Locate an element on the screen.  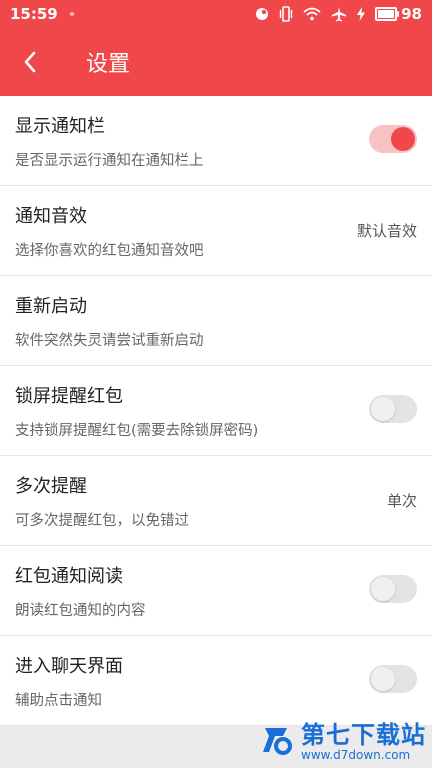
setting-title: 重新启动 is located at coordinates (51, 306).